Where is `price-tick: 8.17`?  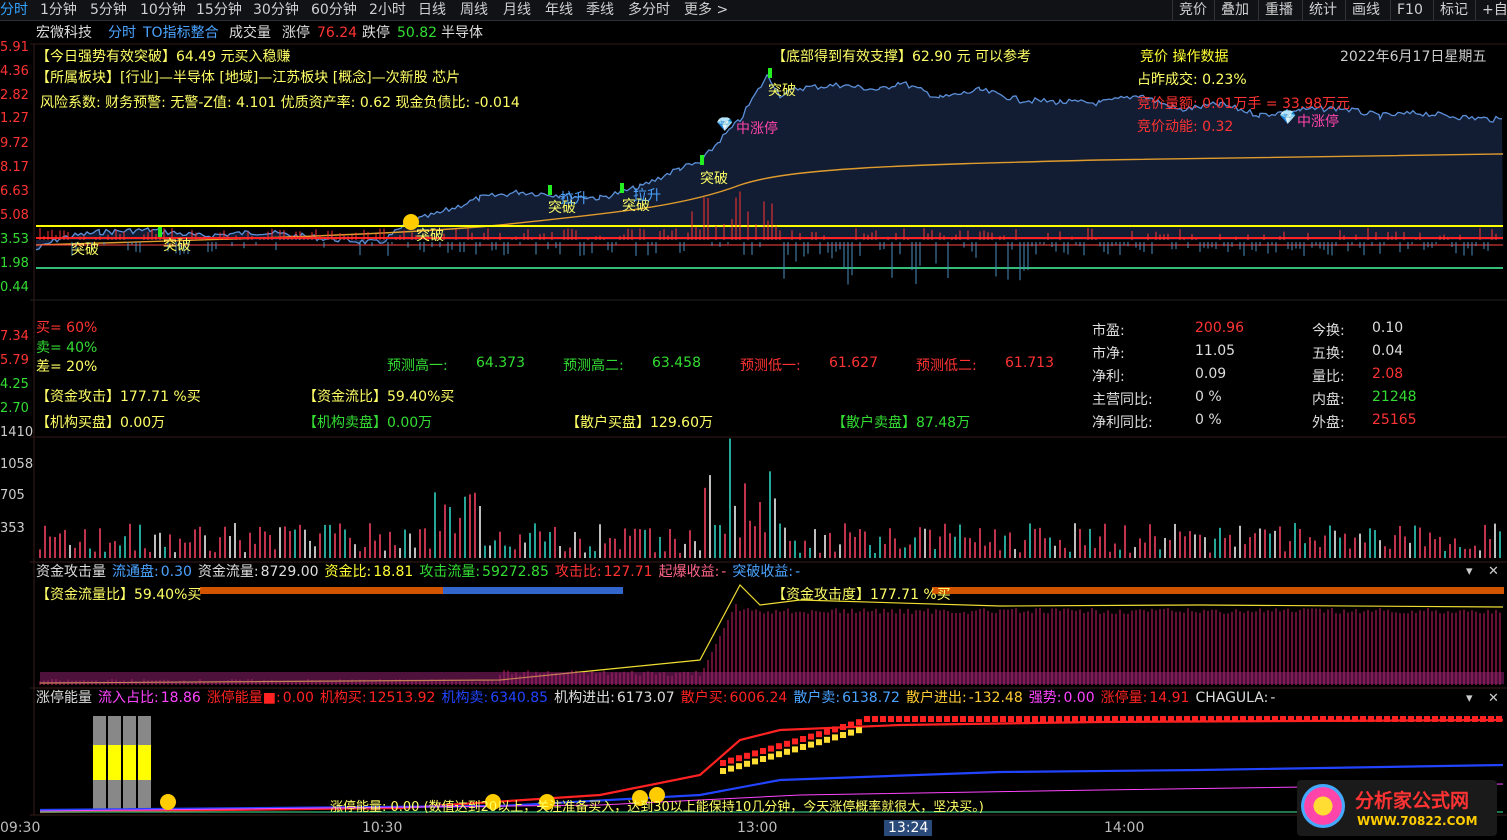
price-tick: 8.17 is located at coordinates (14, 167).